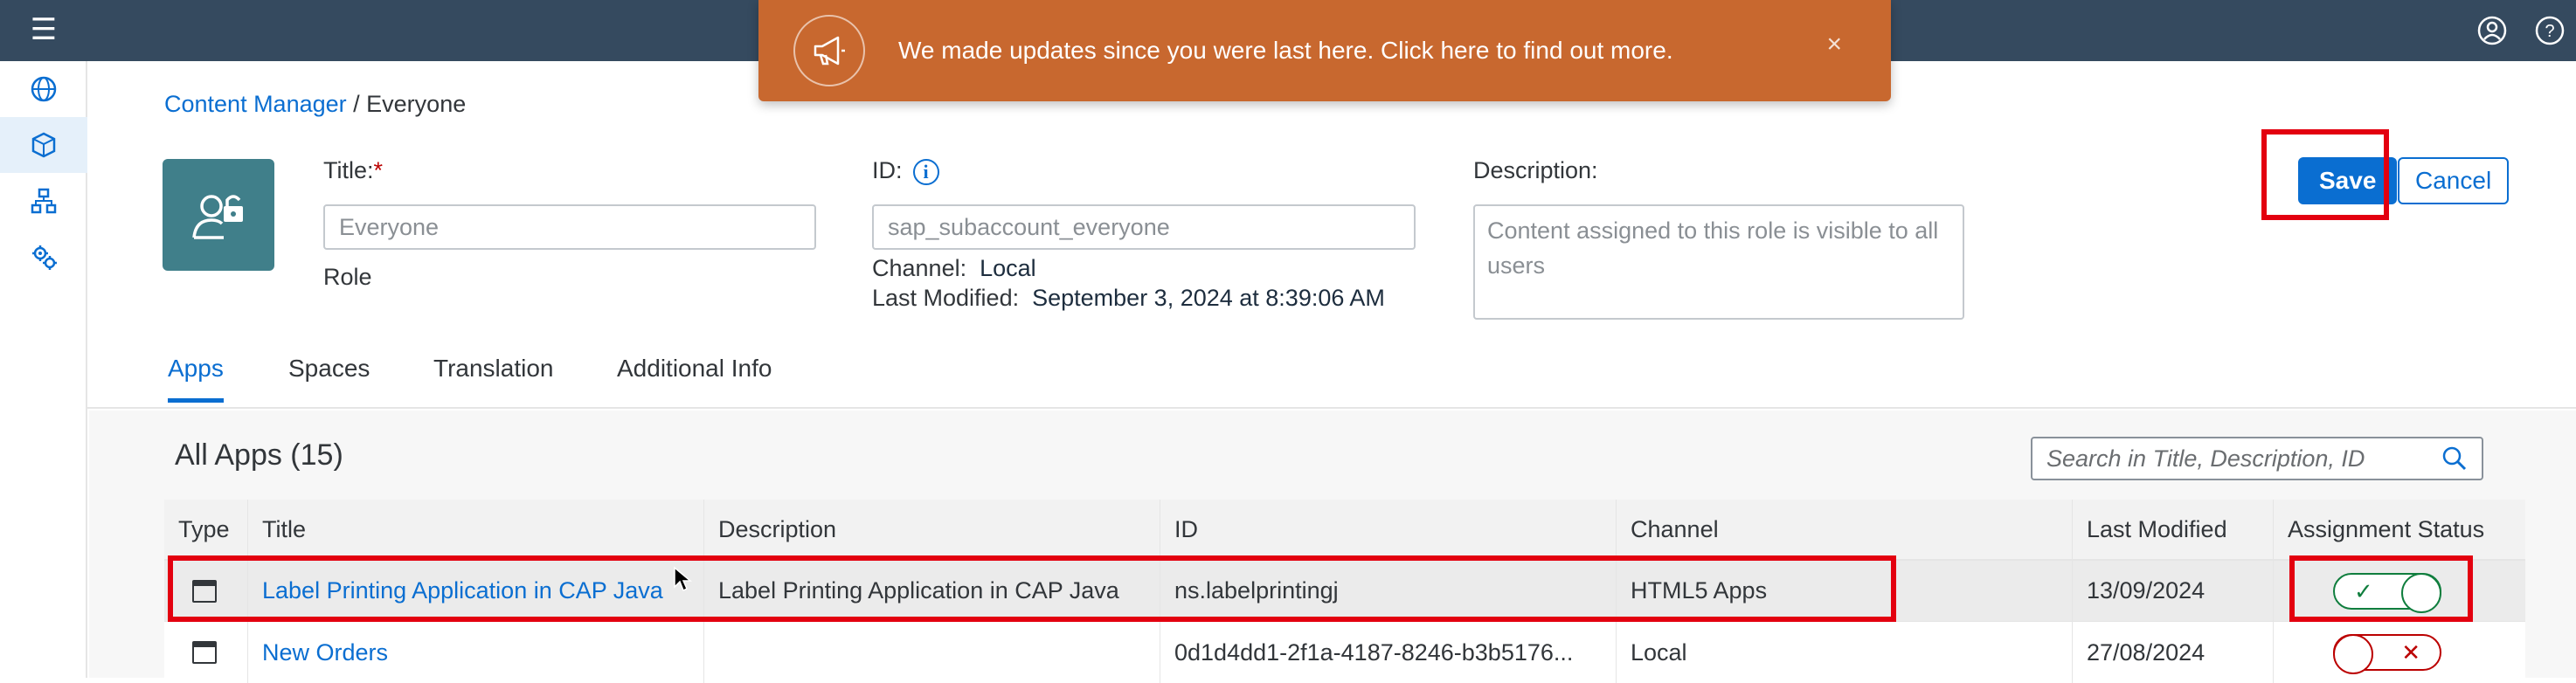 Image resolution: width=2576 pixels, height=683 pixels. What do you see at coordinates (493, 376) in the screenshot?
I see `tab-translation: Translation` at bounding box center [493, 376].